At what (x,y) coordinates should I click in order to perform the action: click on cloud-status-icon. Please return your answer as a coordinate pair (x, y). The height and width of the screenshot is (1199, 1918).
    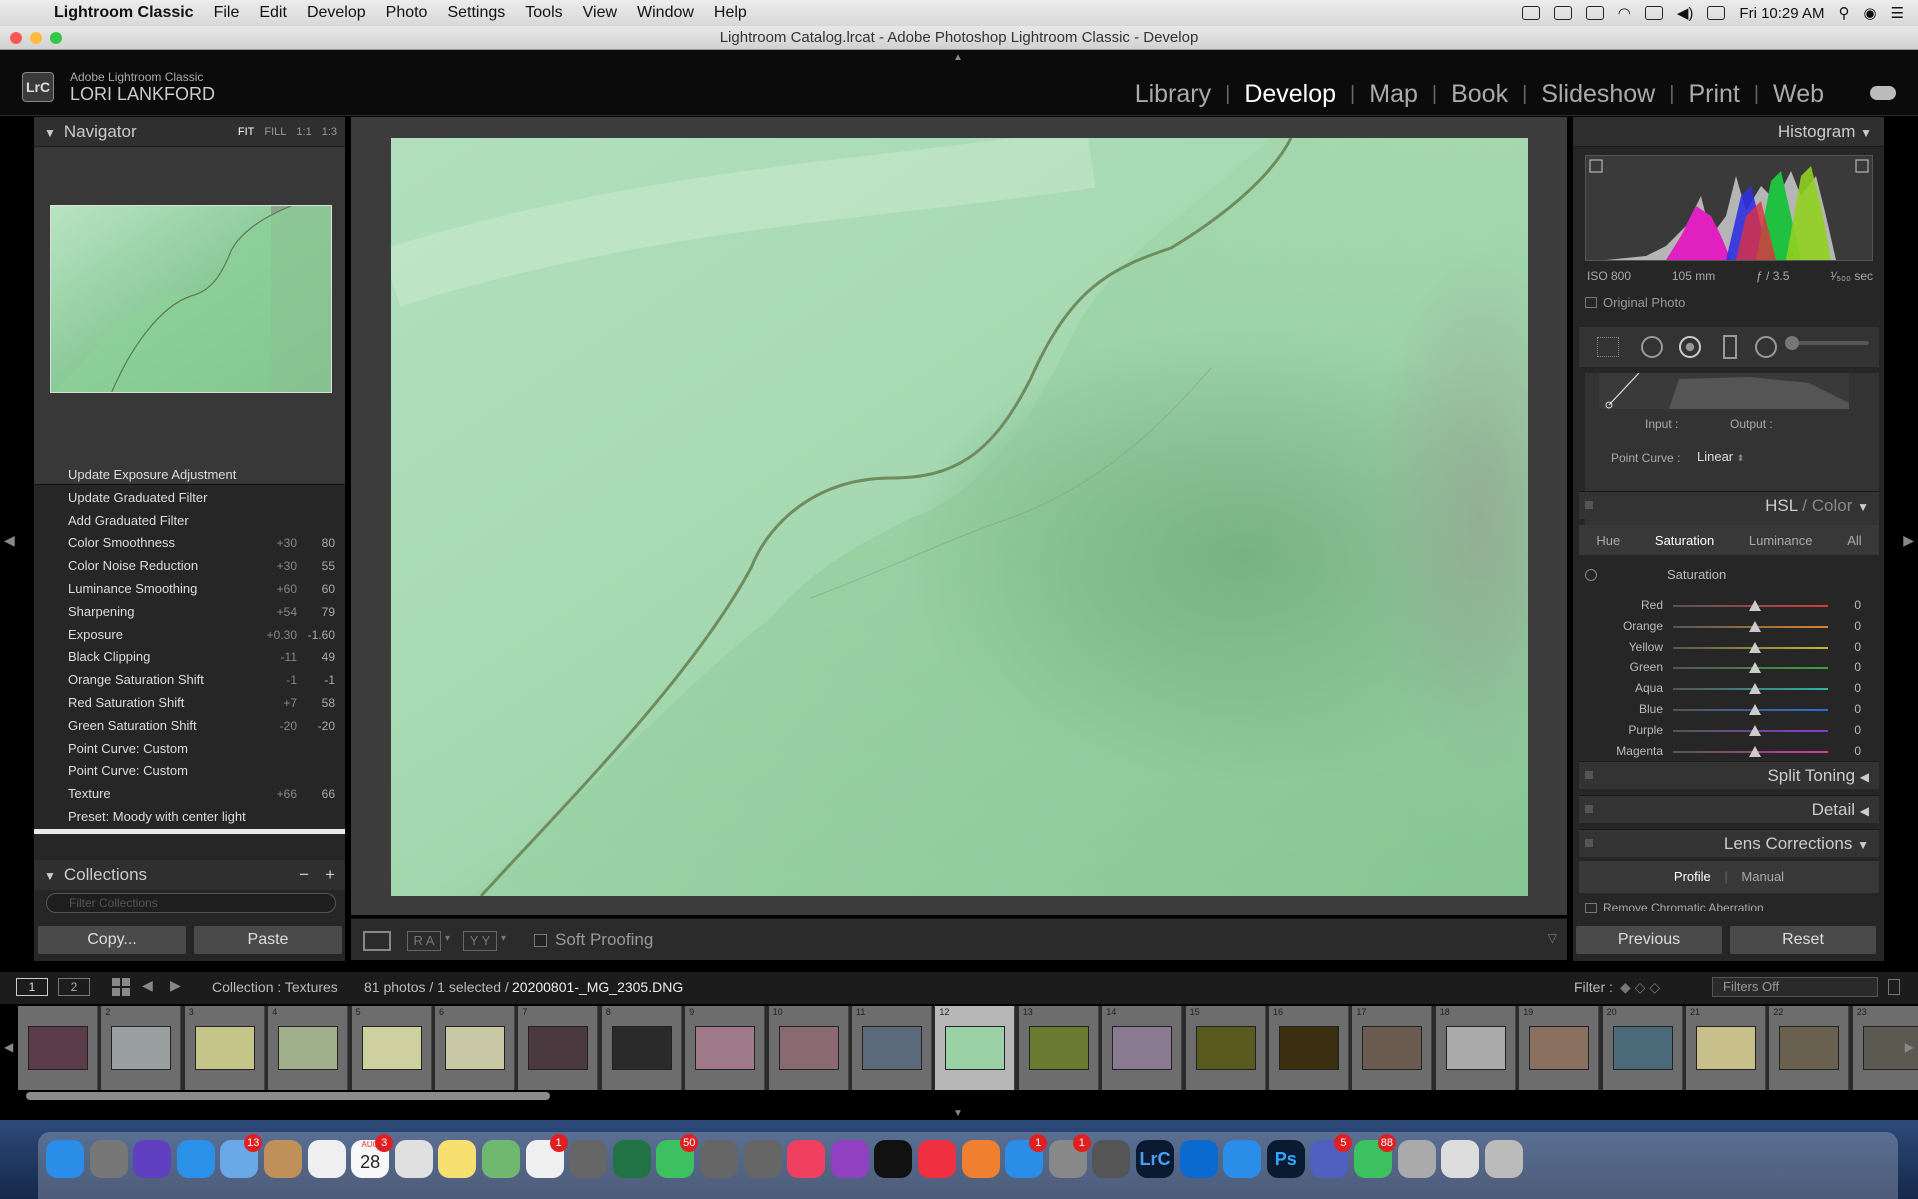
    Looking at the image, I should click on (1562, 13).